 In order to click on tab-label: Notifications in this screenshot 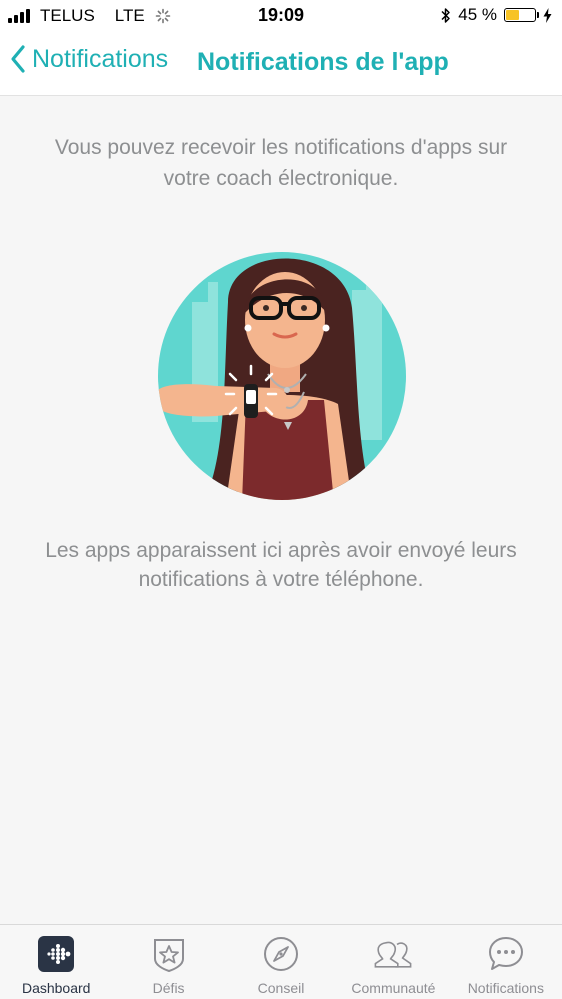, I will do `click(505, 988)`.